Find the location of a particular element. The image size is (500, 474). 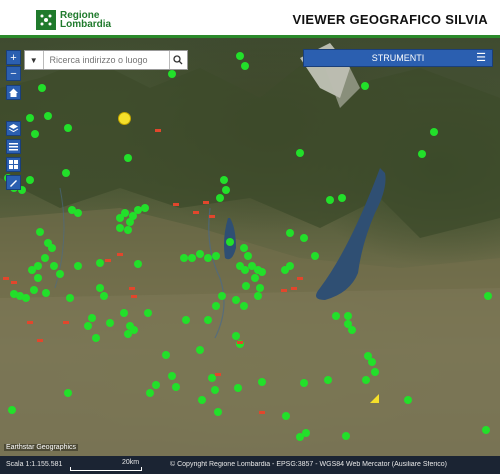

regione-lombardia-logo: Regione Lombardia is located at coordinates (73, 20).